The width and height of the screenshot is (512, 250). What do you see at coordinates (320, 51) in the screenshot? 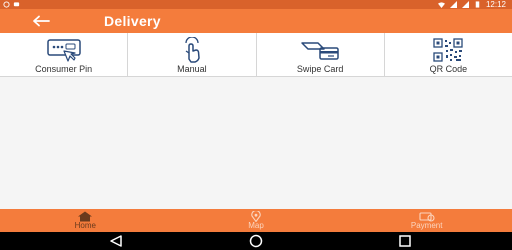
I see `swipe-card-icon` at bounding box center [320, 51].